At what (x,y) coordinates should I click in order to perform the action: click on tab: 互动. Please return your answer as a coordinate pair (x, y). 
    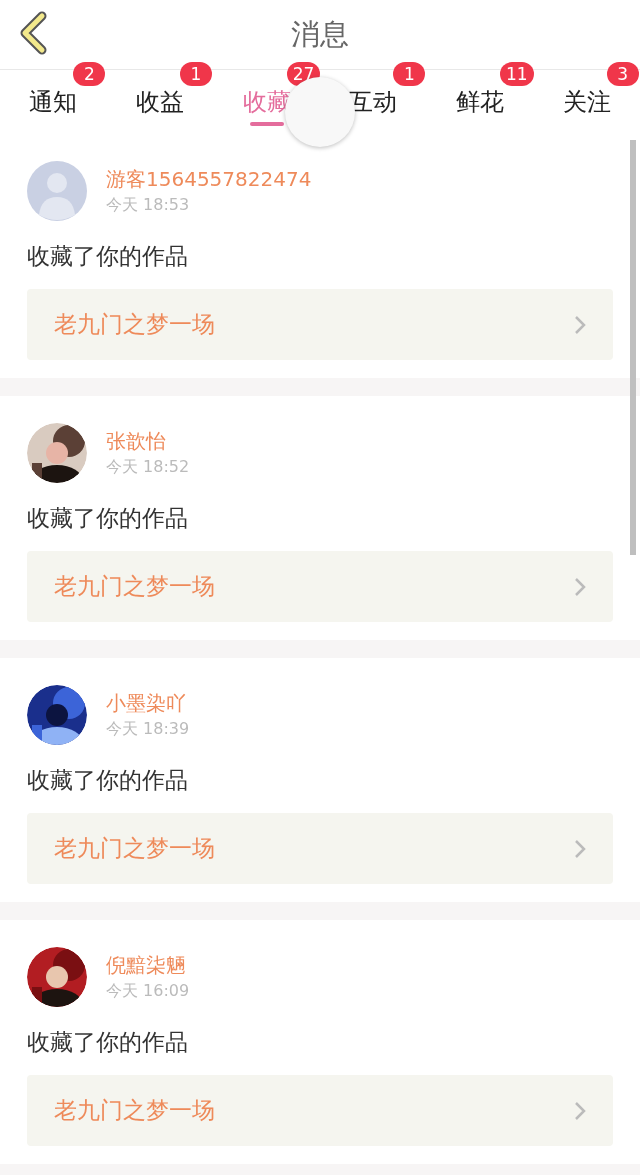
    Looking at the image, I should click on (373, 105).